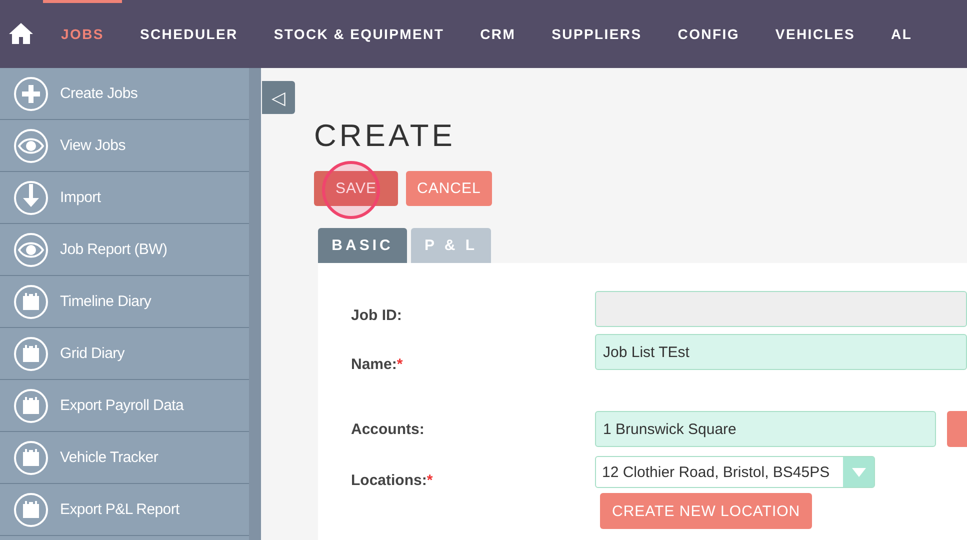 This screenshot has width=967, height=540. What do you see at coordinates (451, 245) in the screenshot?
I see `form-tab: P & L` at bounding box center [451, 245].